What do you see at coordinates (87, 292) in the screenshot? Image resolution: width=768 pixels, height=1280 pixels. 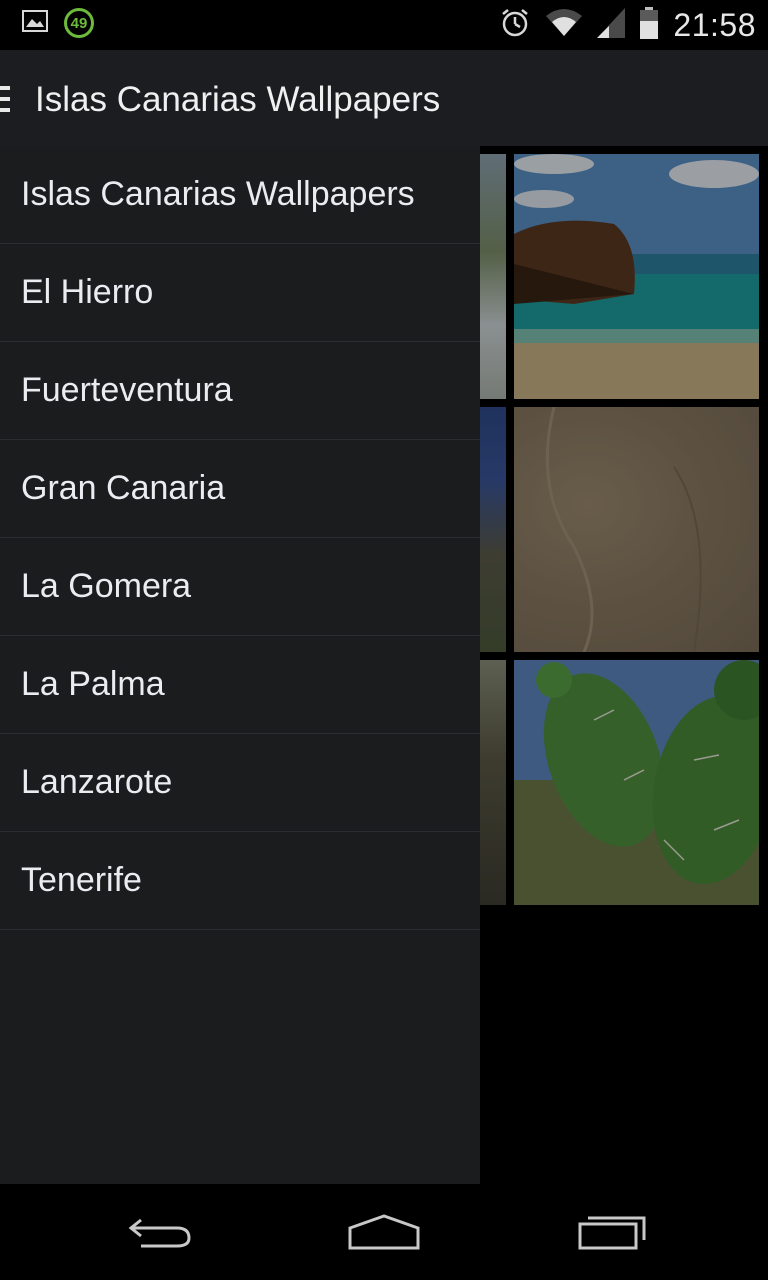 I see `drawer-item-label: El Hierro` at bounding box center [87, 292].